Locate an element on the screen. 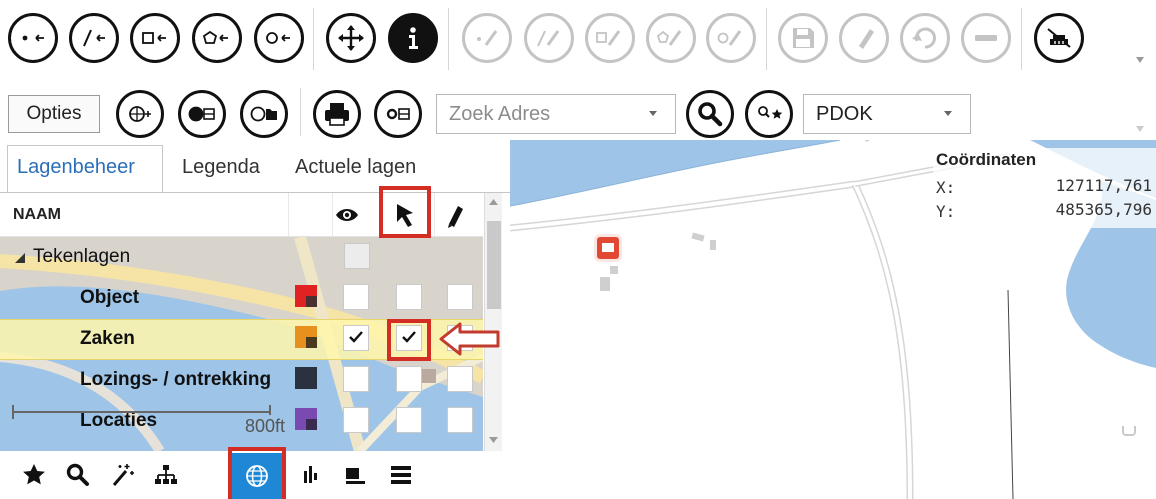 The height and width of the screenshot is (499, 1156). coordinates-title: Coördinaten is located at coordinates (986, 159).